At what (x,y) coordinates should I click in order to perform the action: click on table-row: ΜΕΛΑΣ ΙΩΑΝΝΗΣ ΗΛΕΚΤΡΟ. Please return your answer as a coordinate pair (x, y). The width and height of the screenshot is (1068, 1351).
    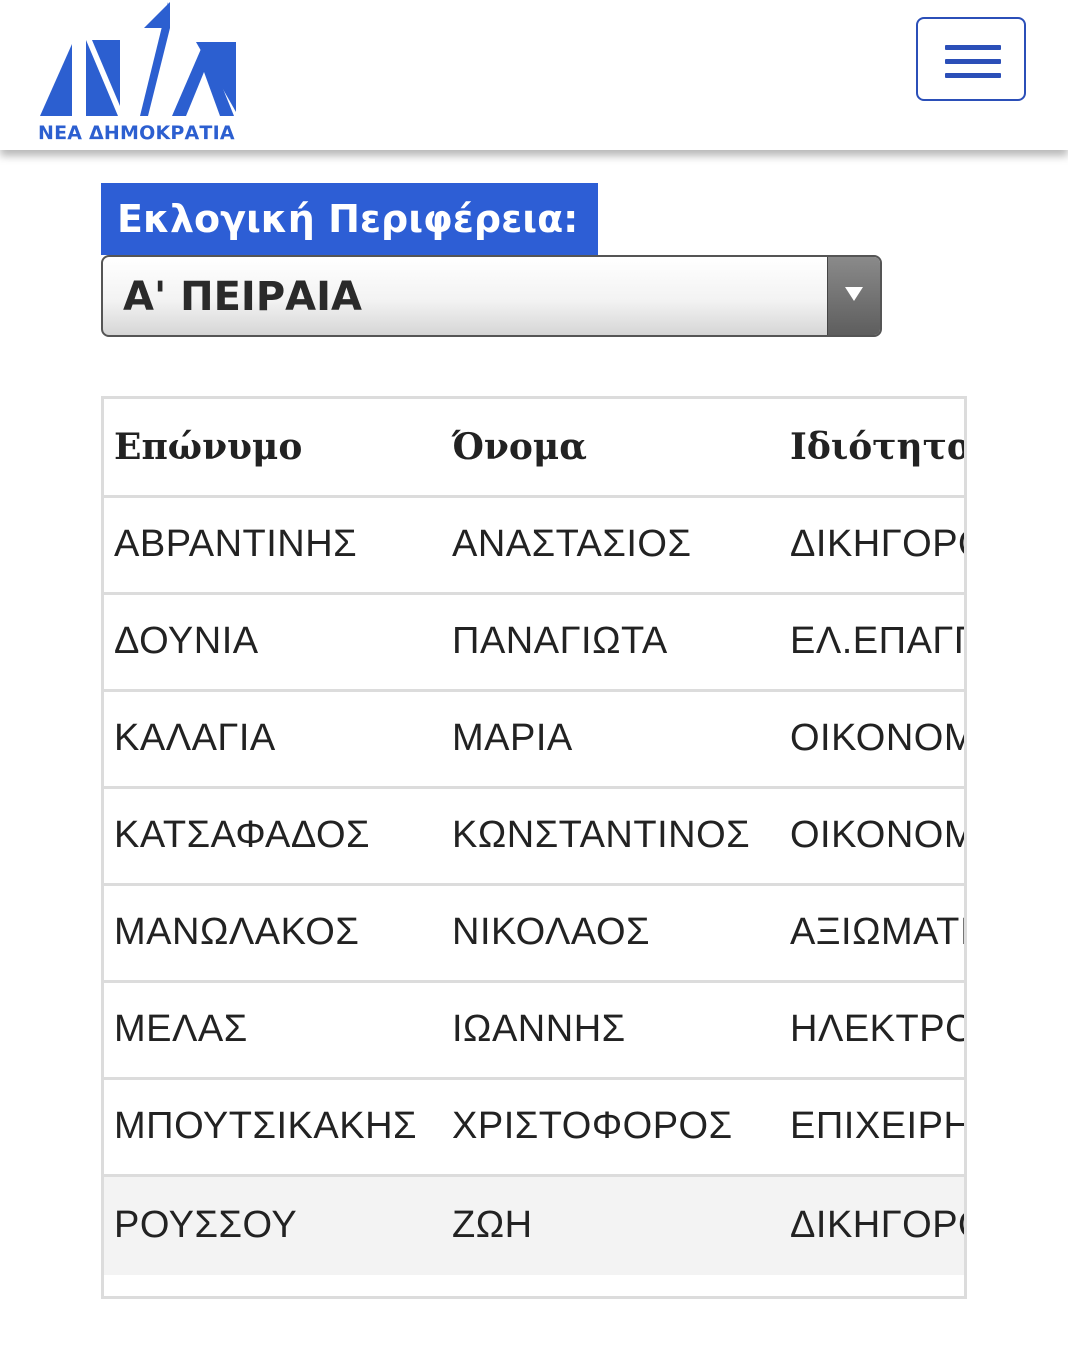
    Looking at the image, I should click on (534, 1030).